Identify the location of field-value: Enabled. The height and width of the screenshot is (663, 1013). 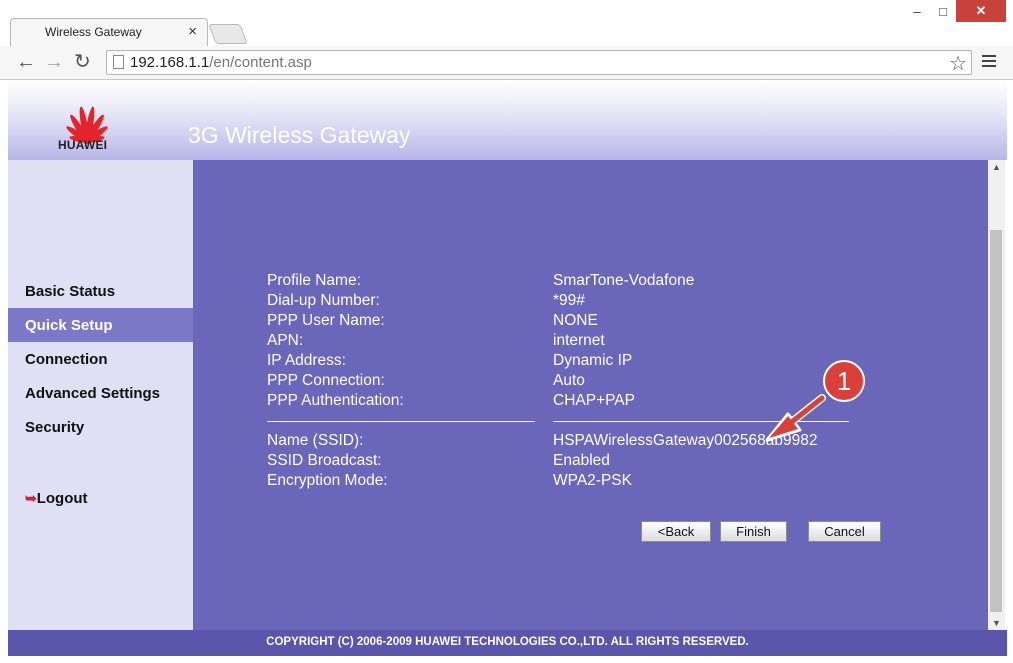
(581, 460).